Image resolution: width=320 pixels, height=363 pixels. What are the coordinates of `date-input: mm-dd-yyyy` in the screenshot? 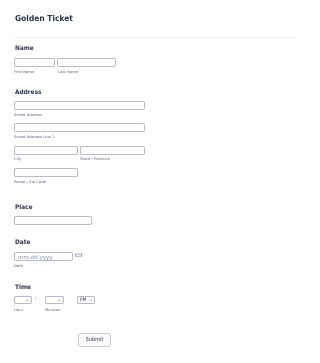 It's located at (43, 256).